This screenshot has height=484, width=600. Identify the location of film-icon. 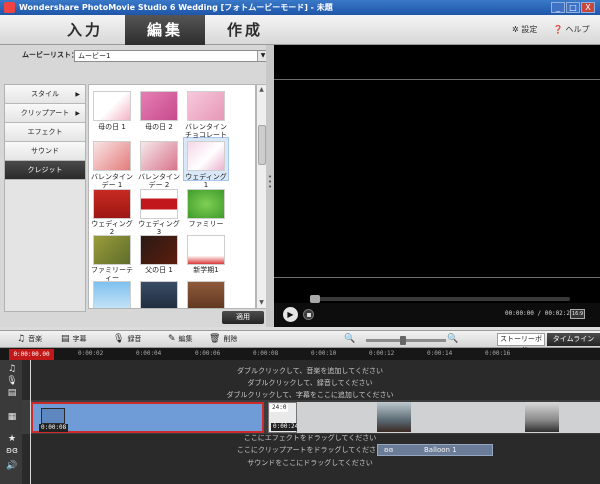
(53, 416).